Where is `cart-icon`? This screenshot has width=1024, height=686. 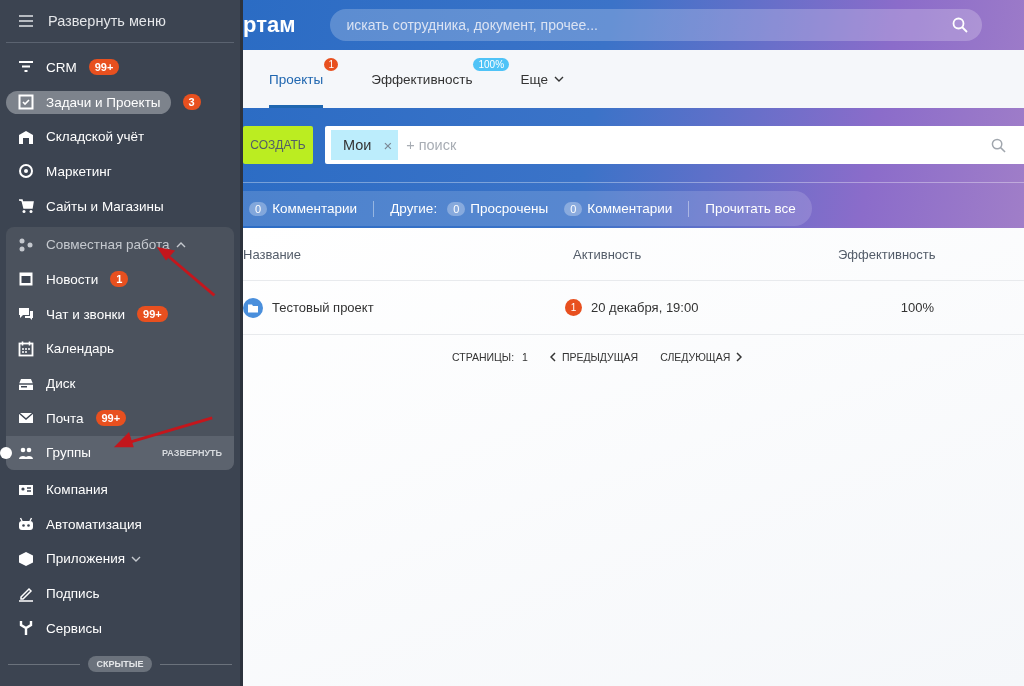 cart-icon is located at coordinates (26, 206).